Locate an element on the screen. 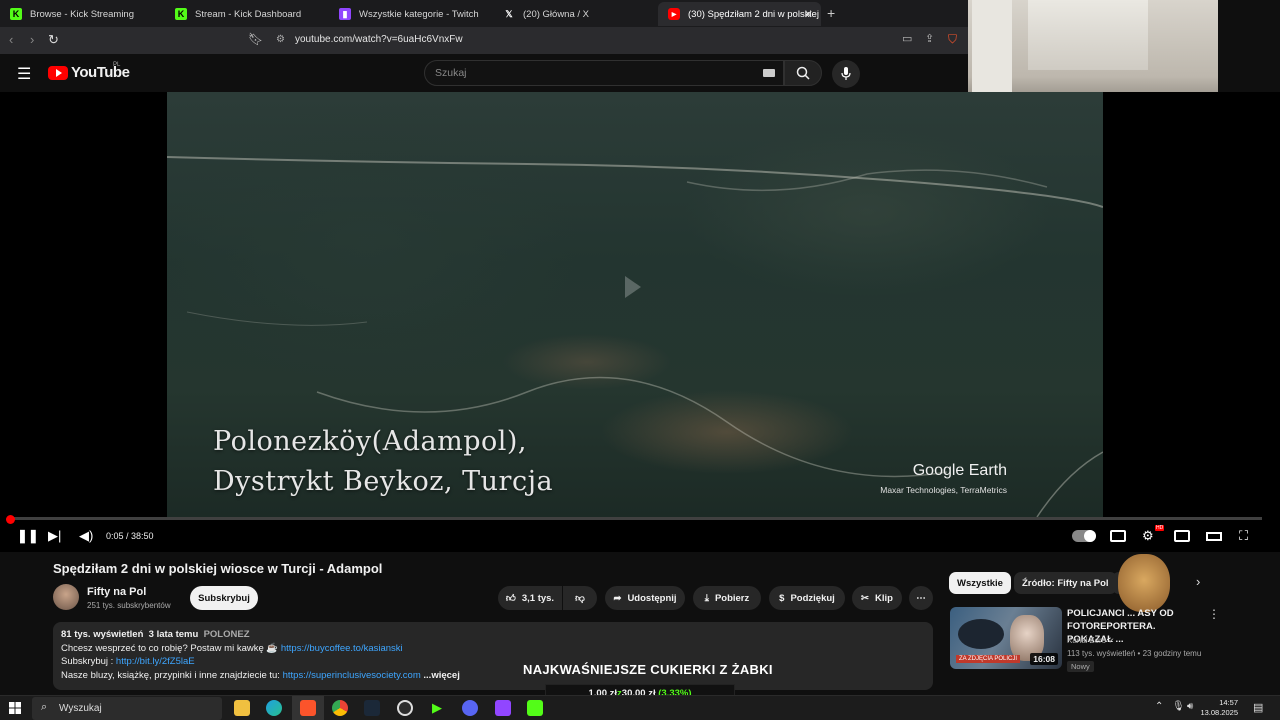 The image size is (1280, 720). tray-chevron-icon: ⌃ is located at coordinates (1159, 706).